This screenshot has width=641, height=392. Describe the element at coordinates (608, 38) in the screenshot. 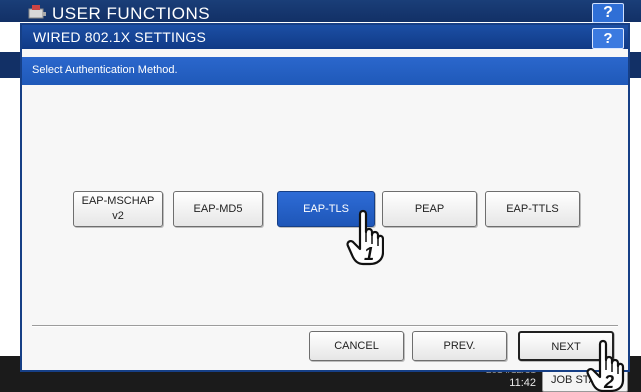

I see `dialog-help-button: ?` at that location.